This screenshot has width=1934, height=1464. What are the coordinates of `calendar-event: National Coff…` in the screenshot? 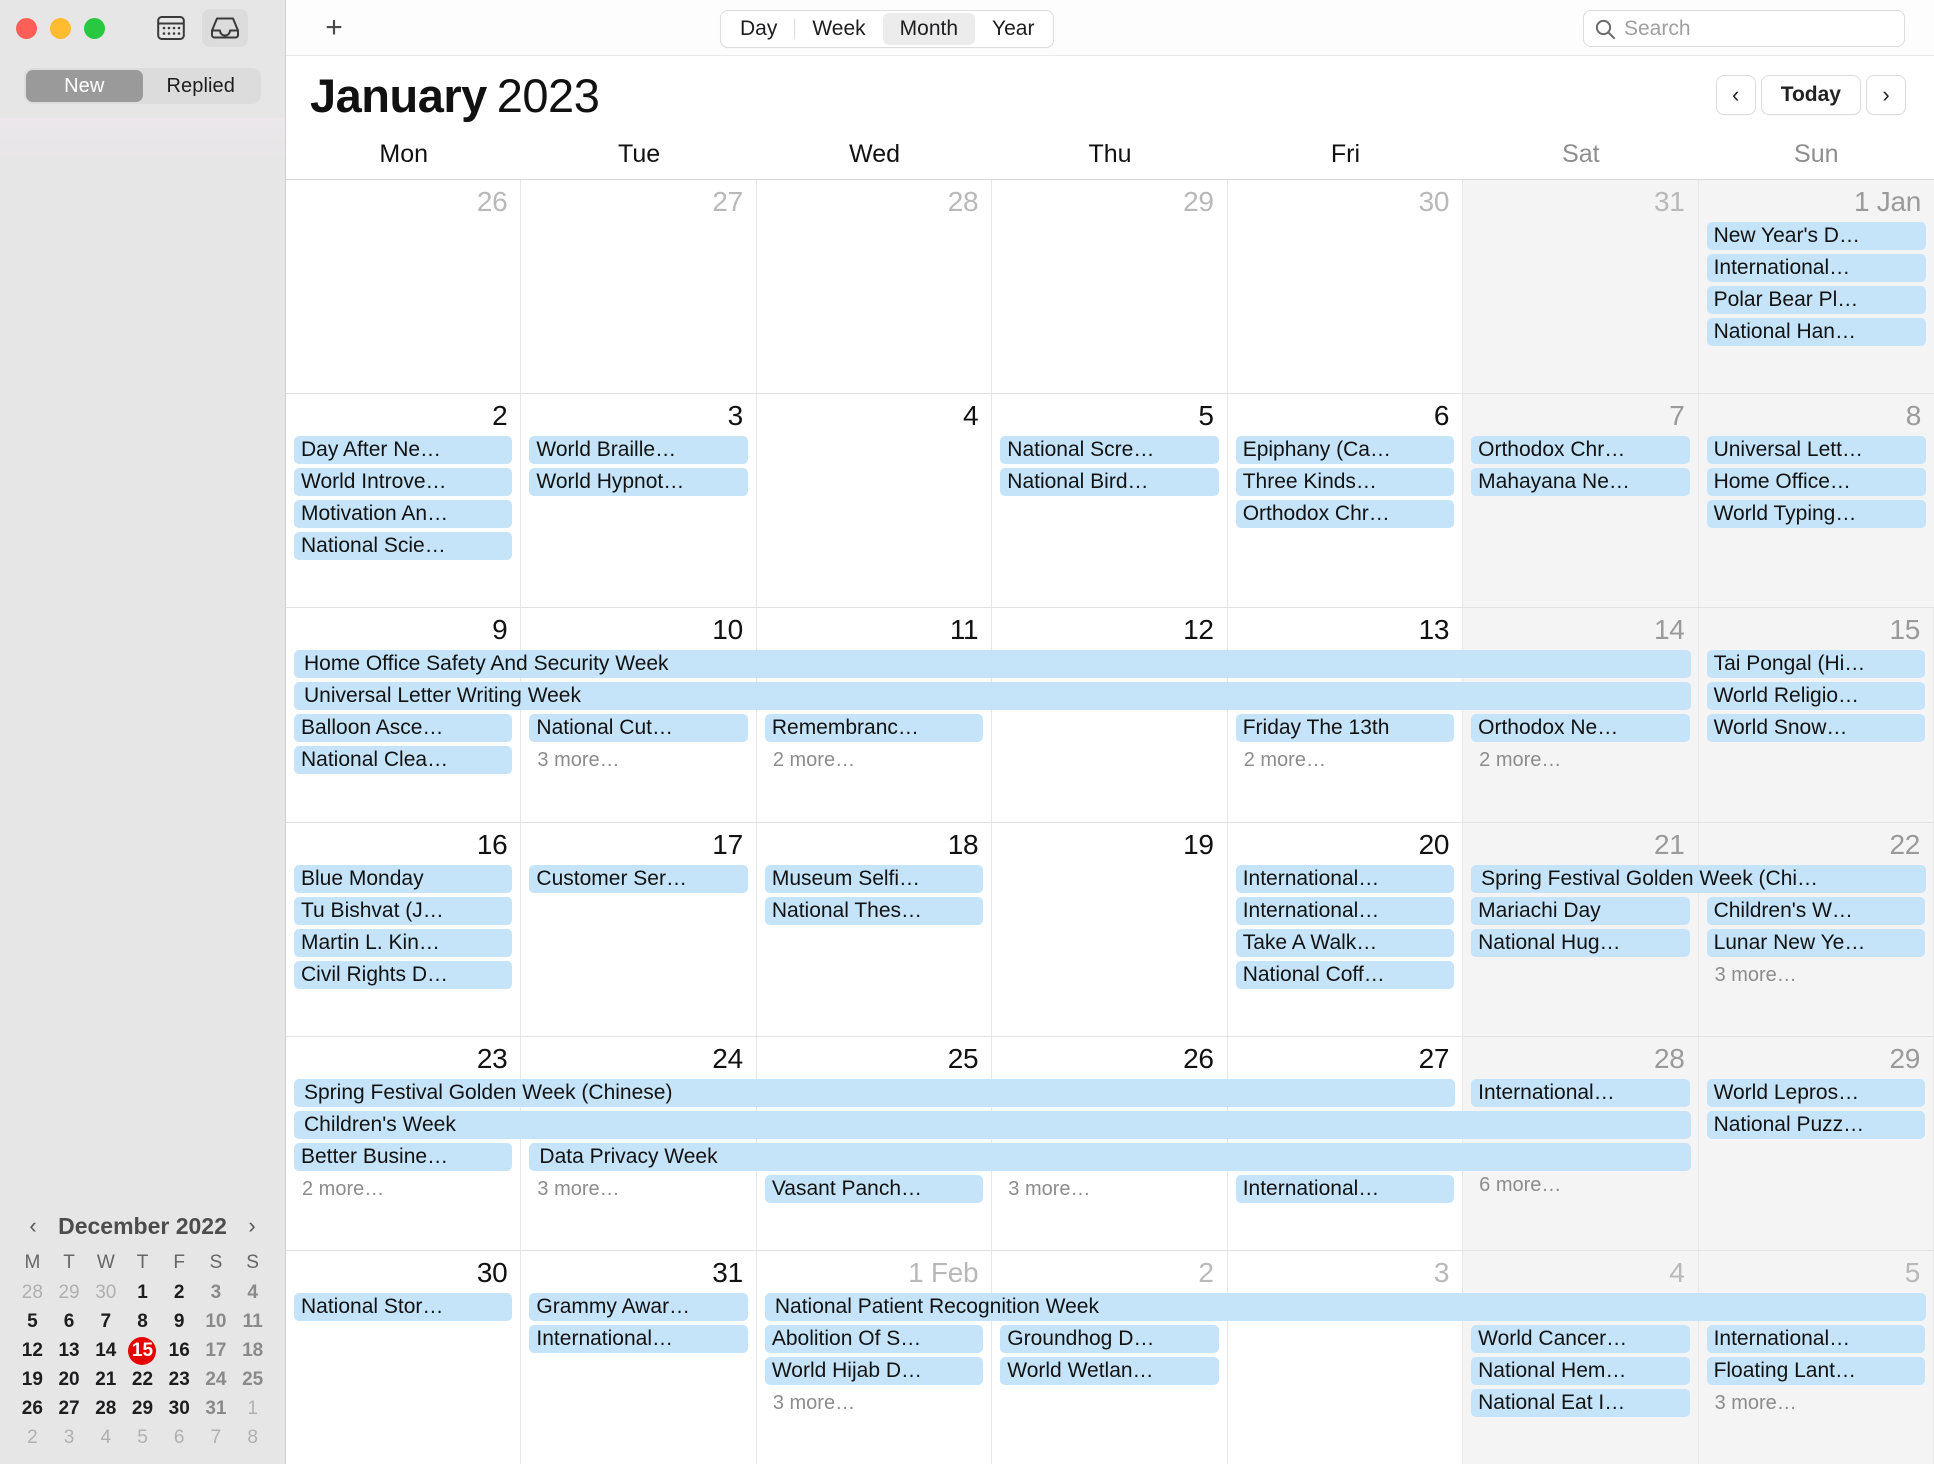 It's located at (1345, 974).